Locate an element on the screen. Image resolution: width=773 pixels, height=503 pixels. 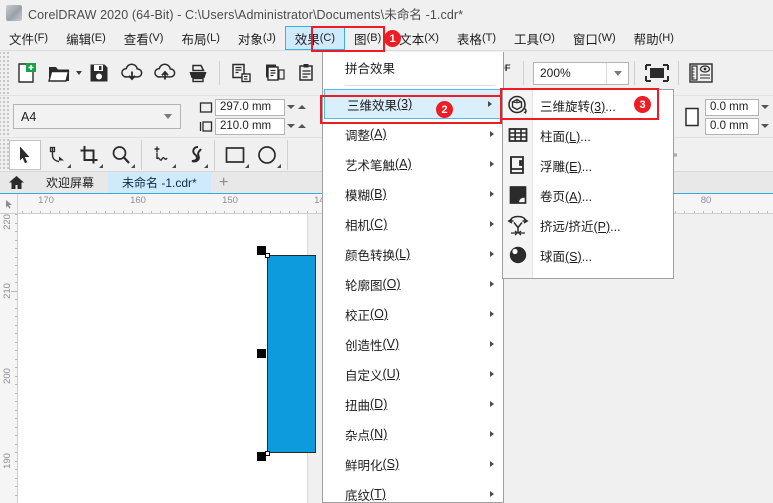
publish-icon is located at coordinates (241, 73).